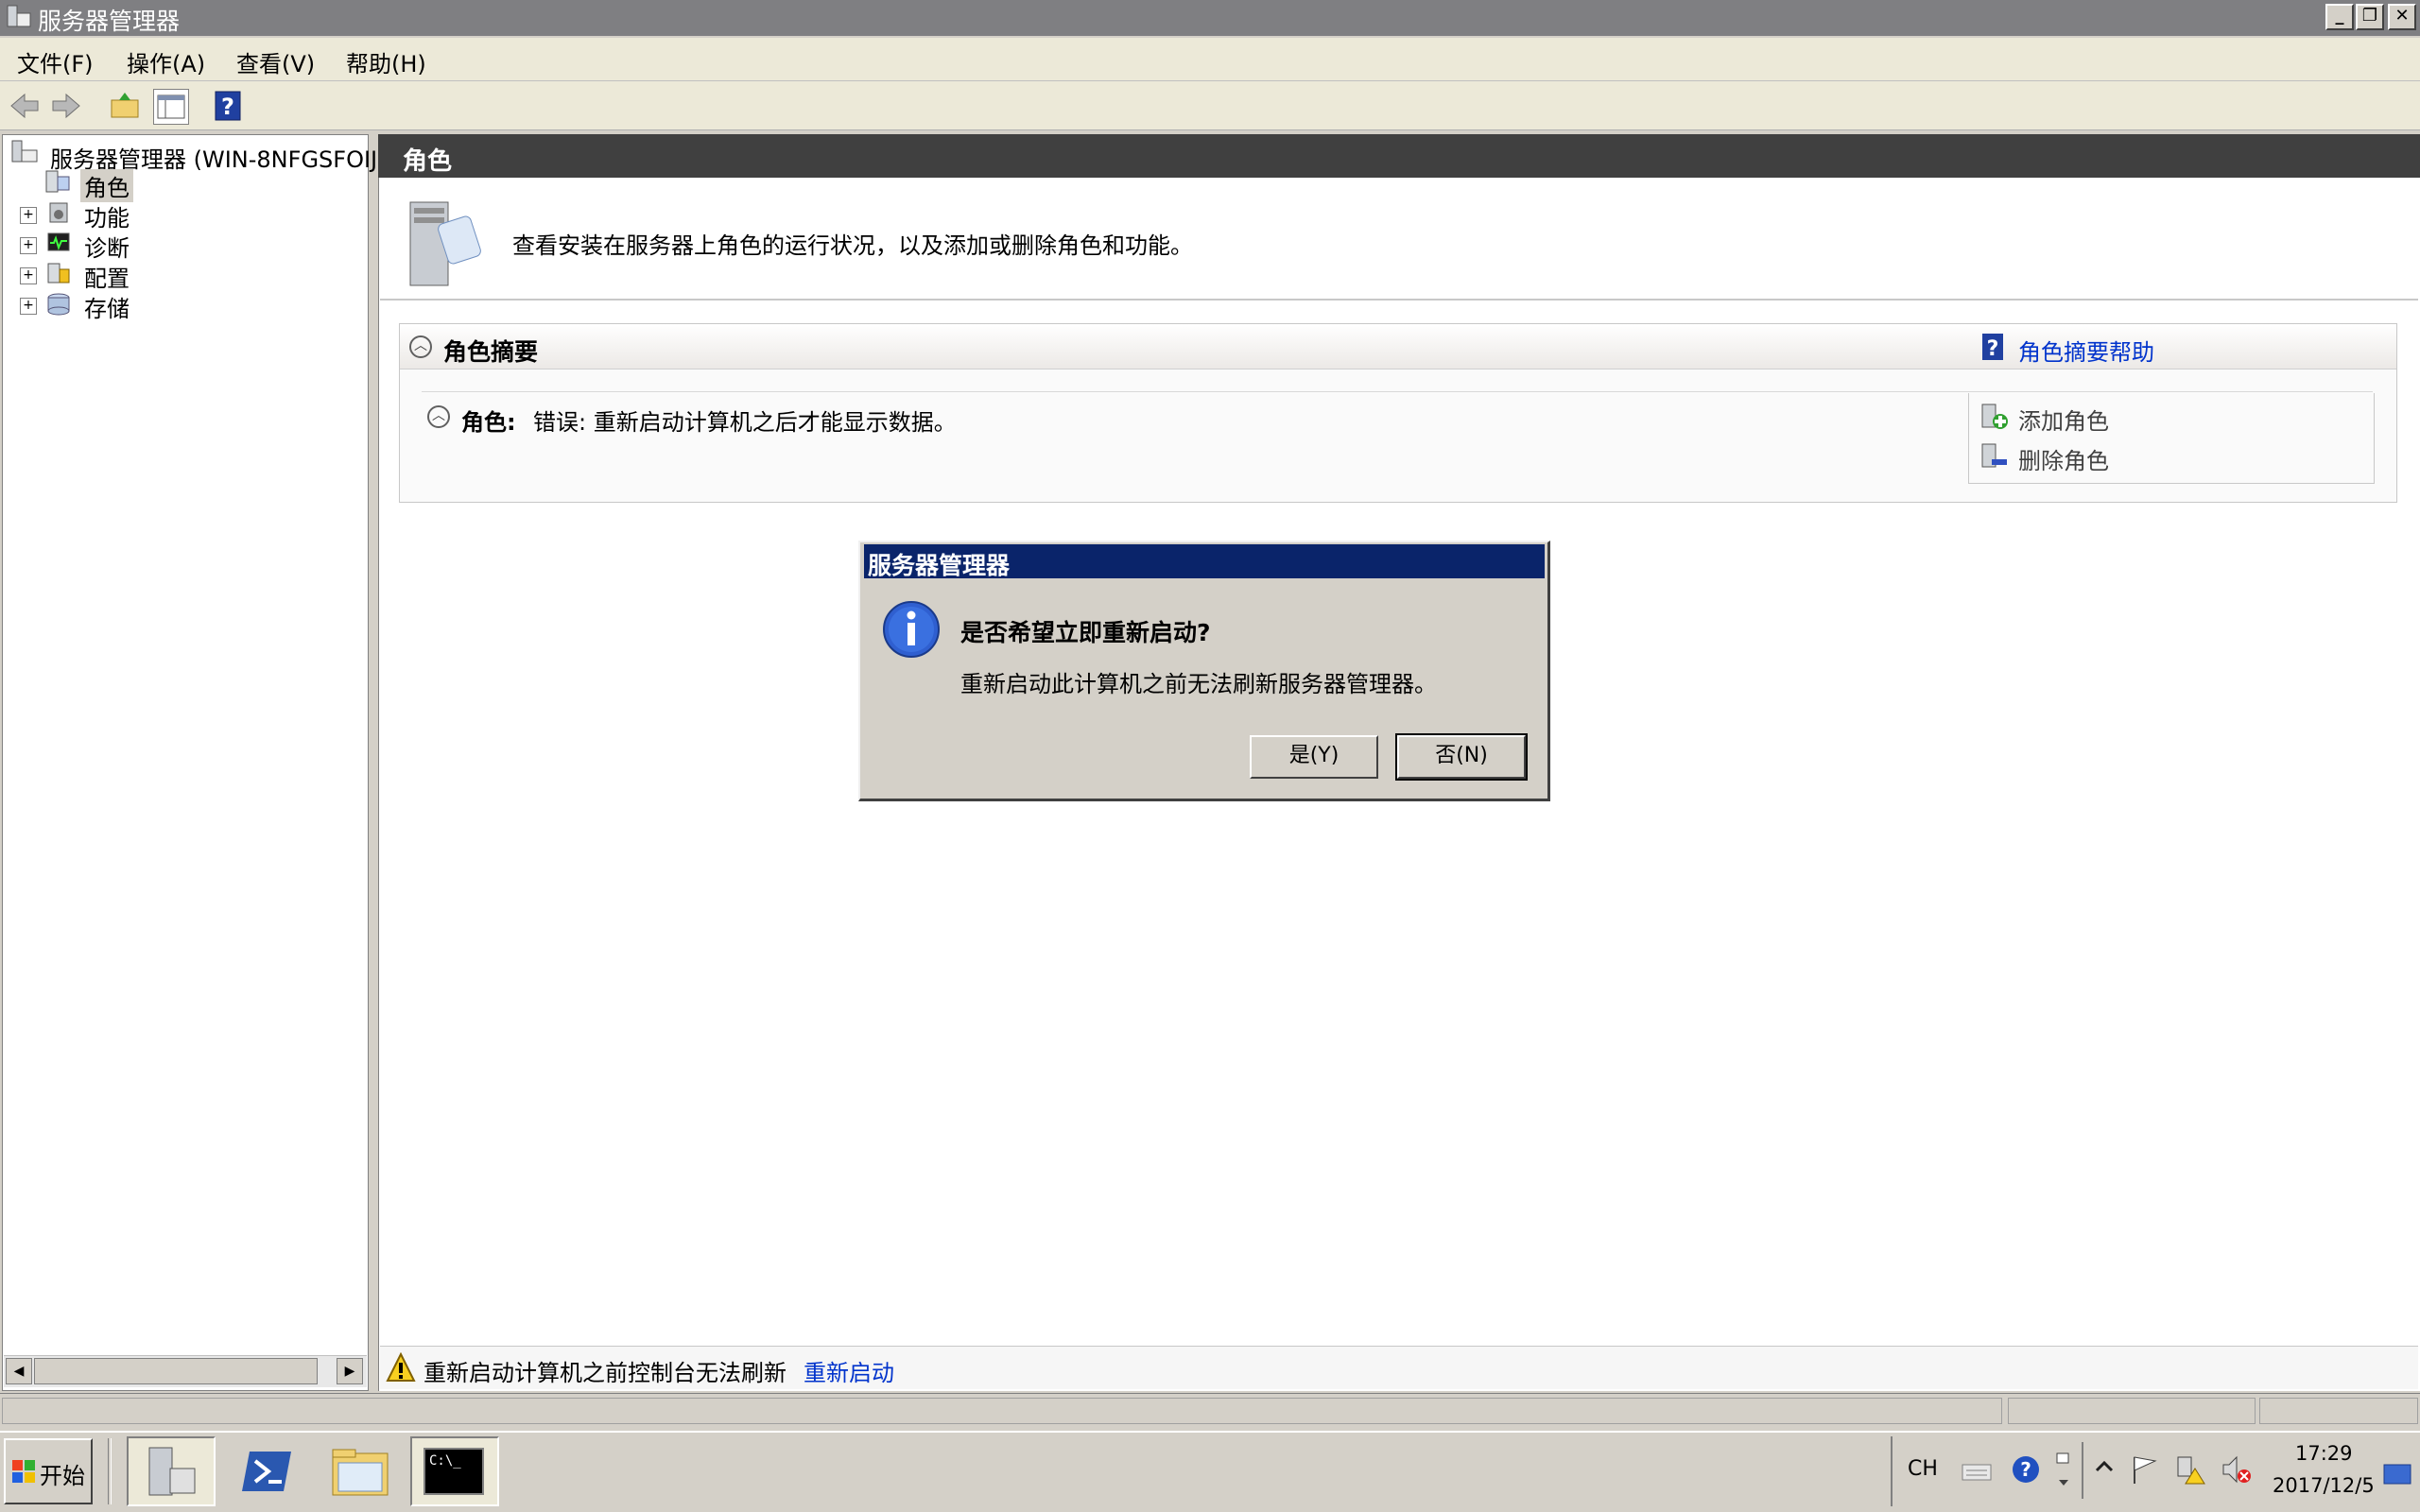 Image resolution: width=2420 pixels, height=1512 pixels. I want to click on remove-role-icon, so click(1994, 455).